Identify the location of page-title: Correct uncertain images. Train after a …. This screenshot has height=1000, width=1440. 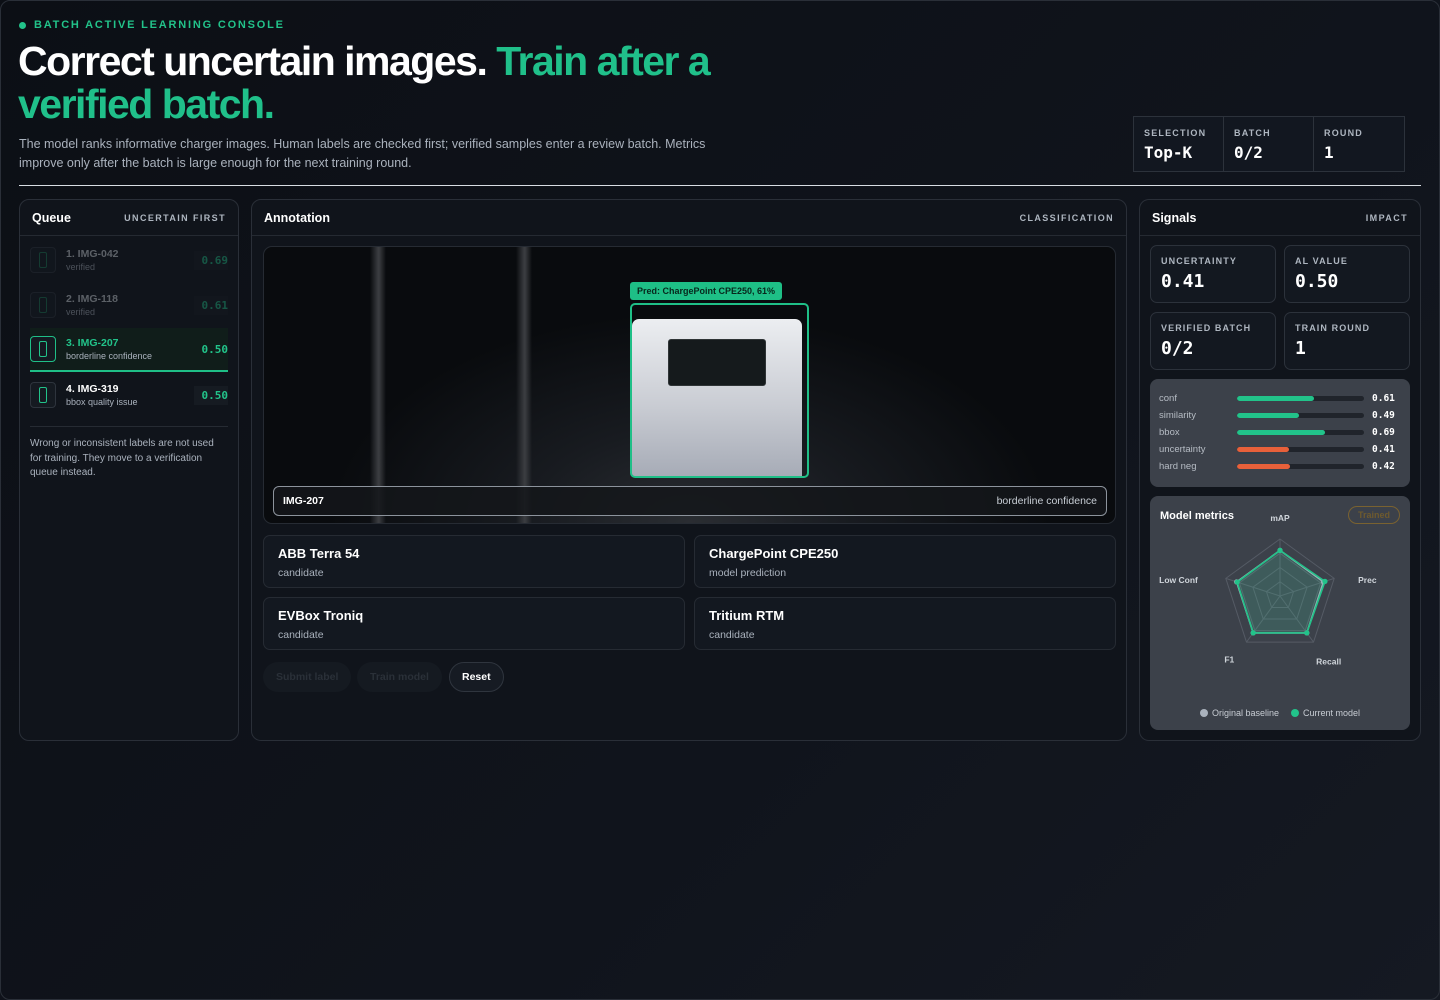
(418, 83).